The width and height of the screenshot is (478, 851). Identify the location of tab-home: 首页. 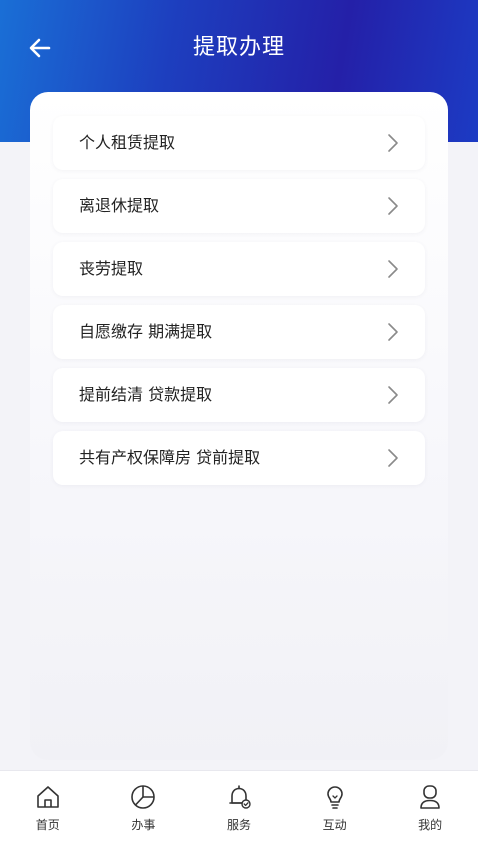
(48, 811).